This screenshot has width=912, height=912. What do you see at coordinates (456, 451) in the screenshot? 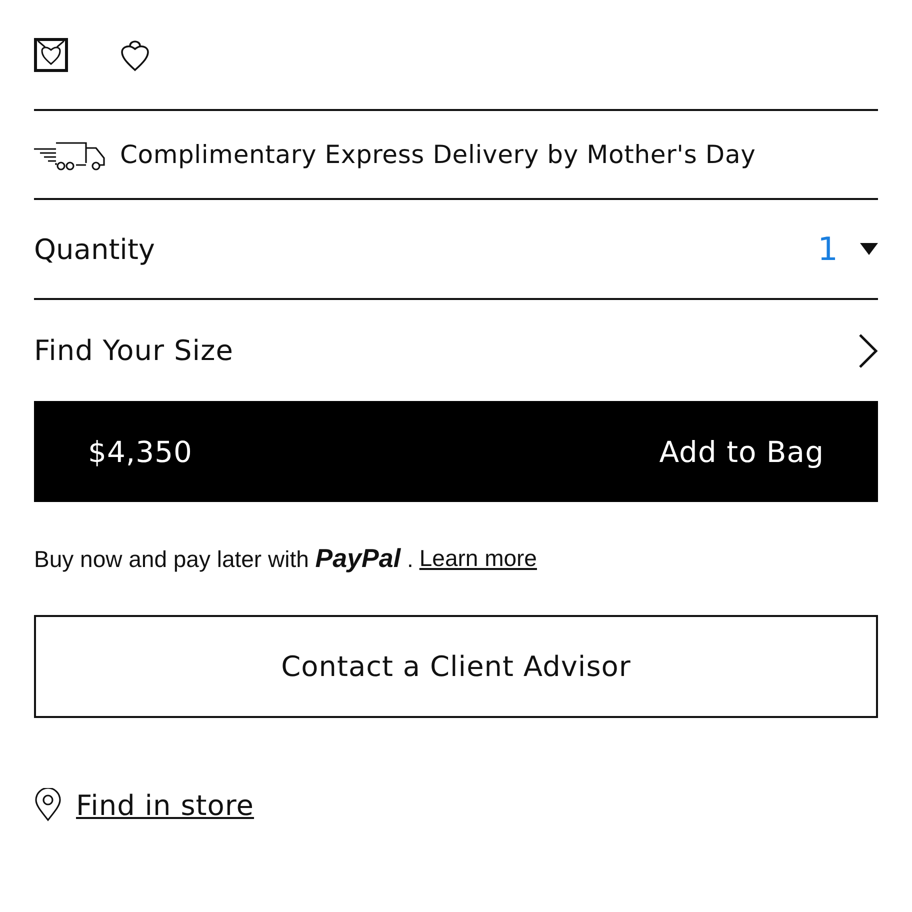
I see `add-to-bag-button: $4,350 Add to Bag` at bounding box center [456, 451].